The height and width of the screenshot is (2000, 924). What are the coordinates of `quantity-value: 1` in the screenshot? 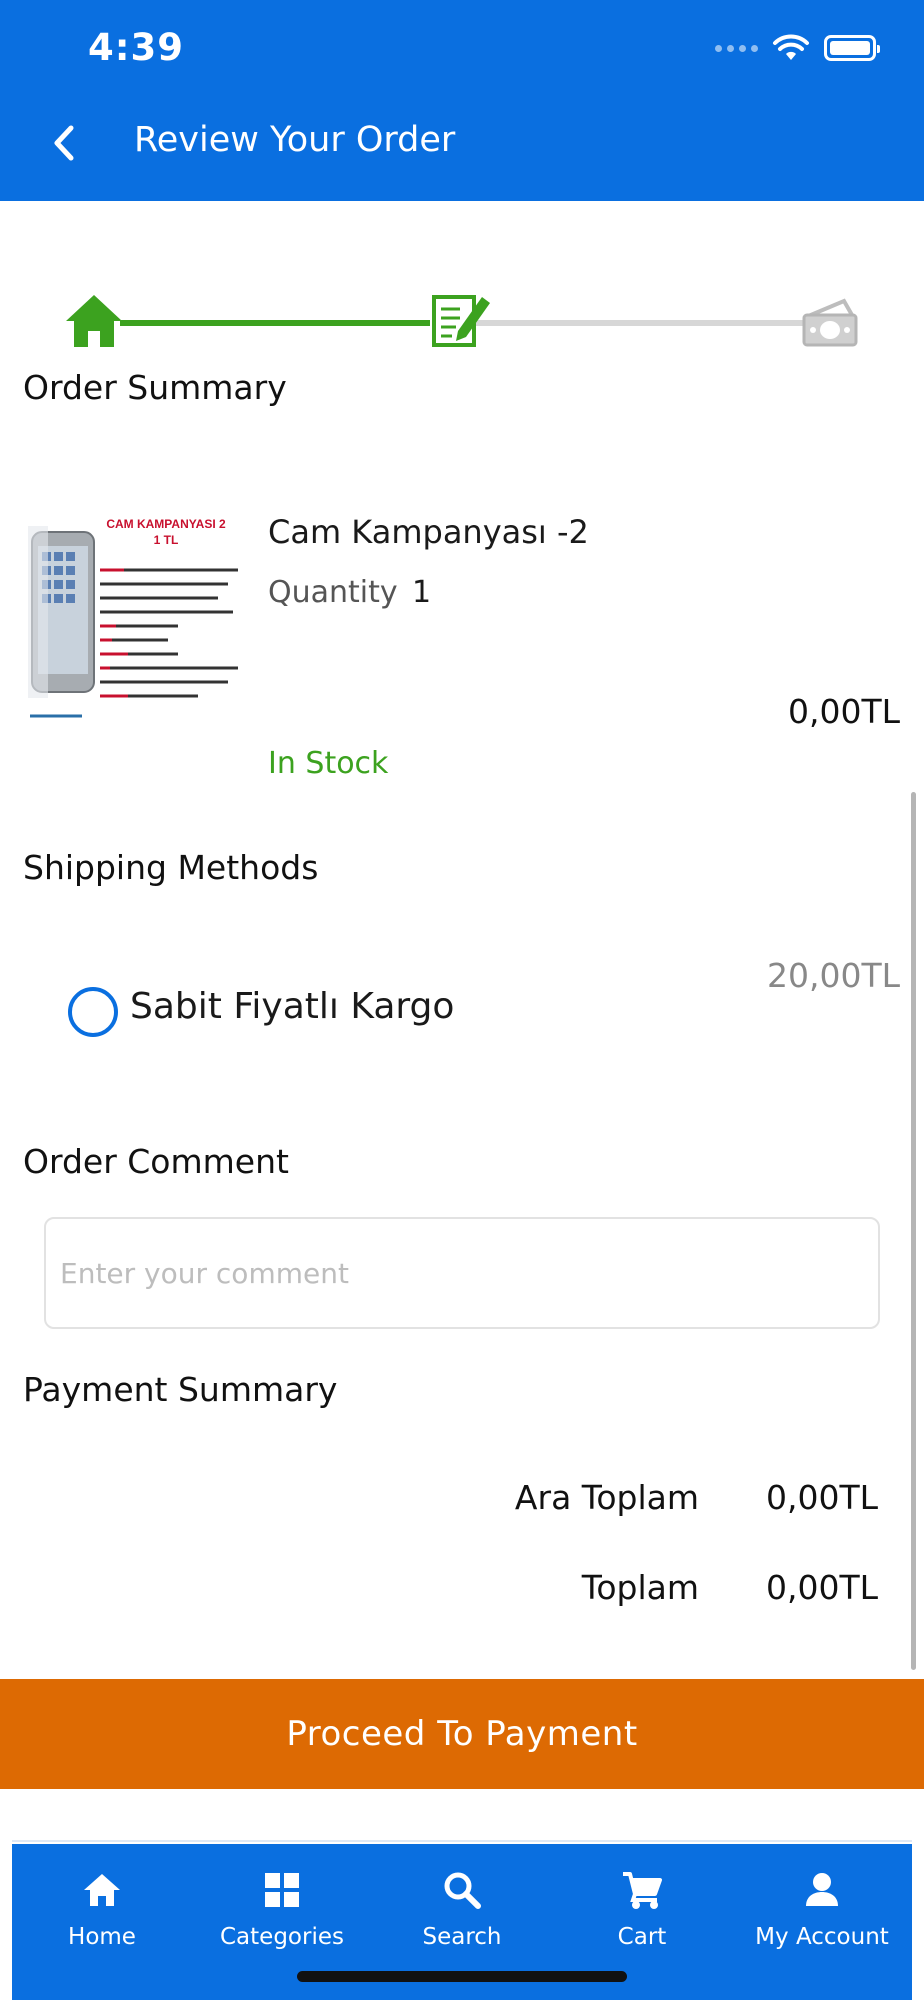 It's located at (422, 592).